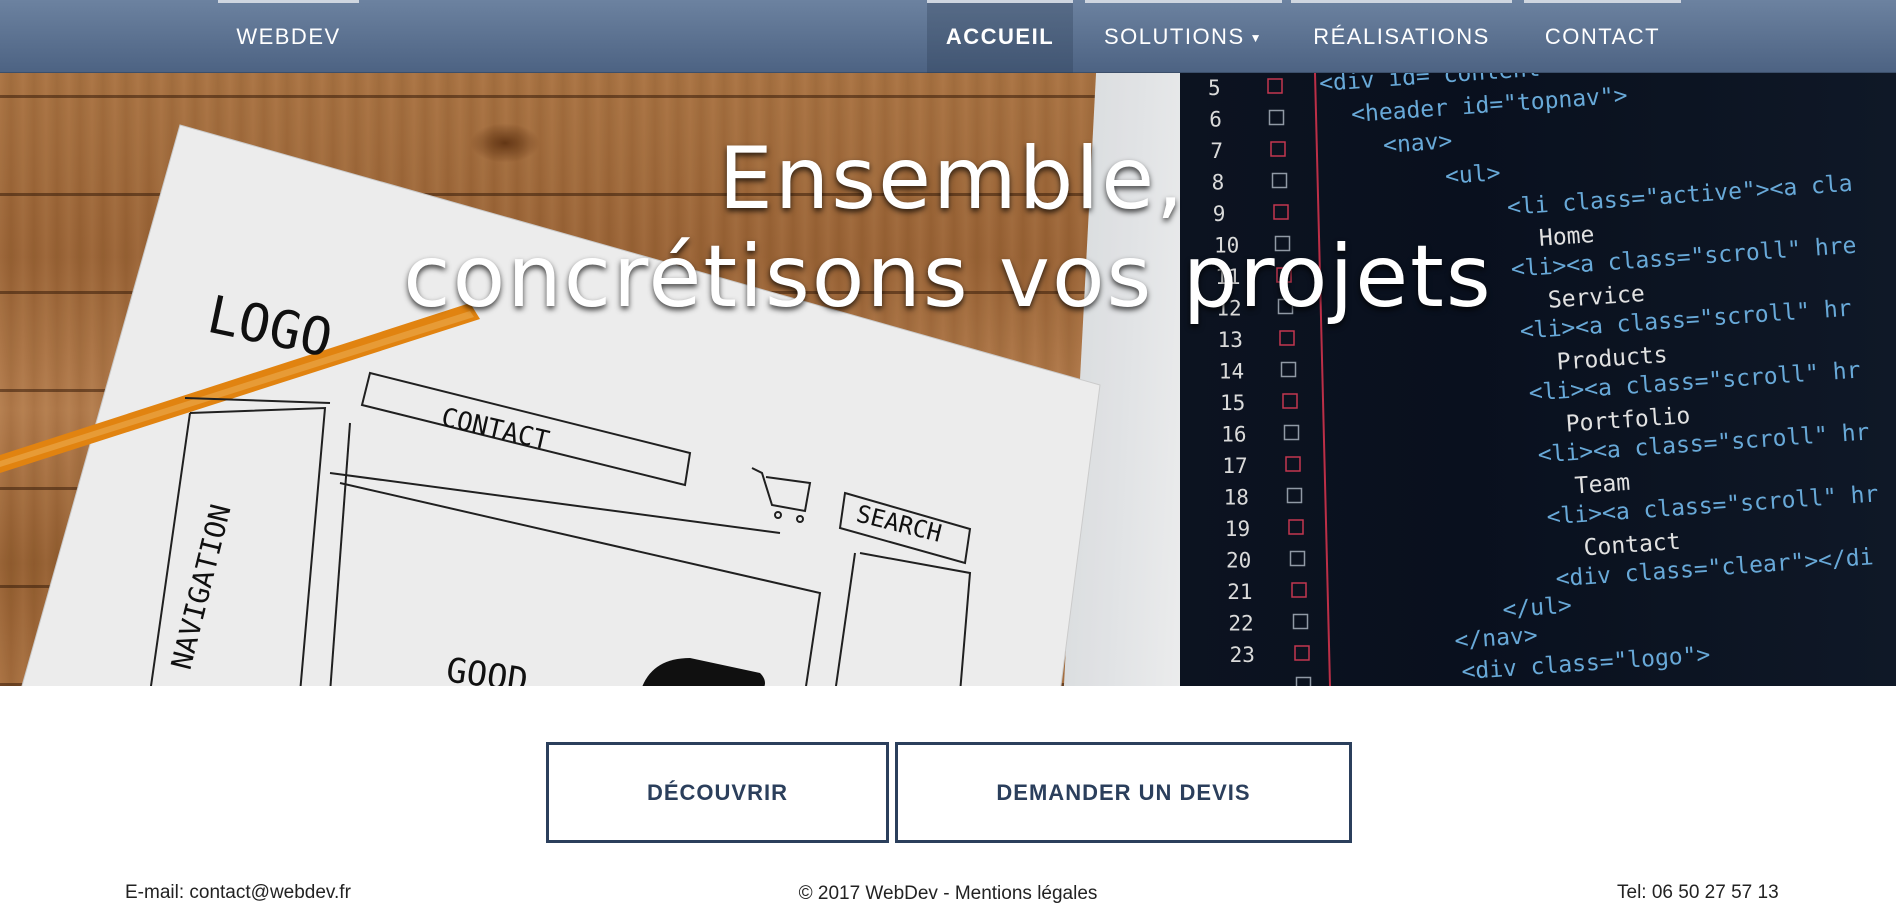 The width and height of the screenshot is (1896, 911). I want to click on nav-item-label: SOLUTIONS, so click(1174, 36).